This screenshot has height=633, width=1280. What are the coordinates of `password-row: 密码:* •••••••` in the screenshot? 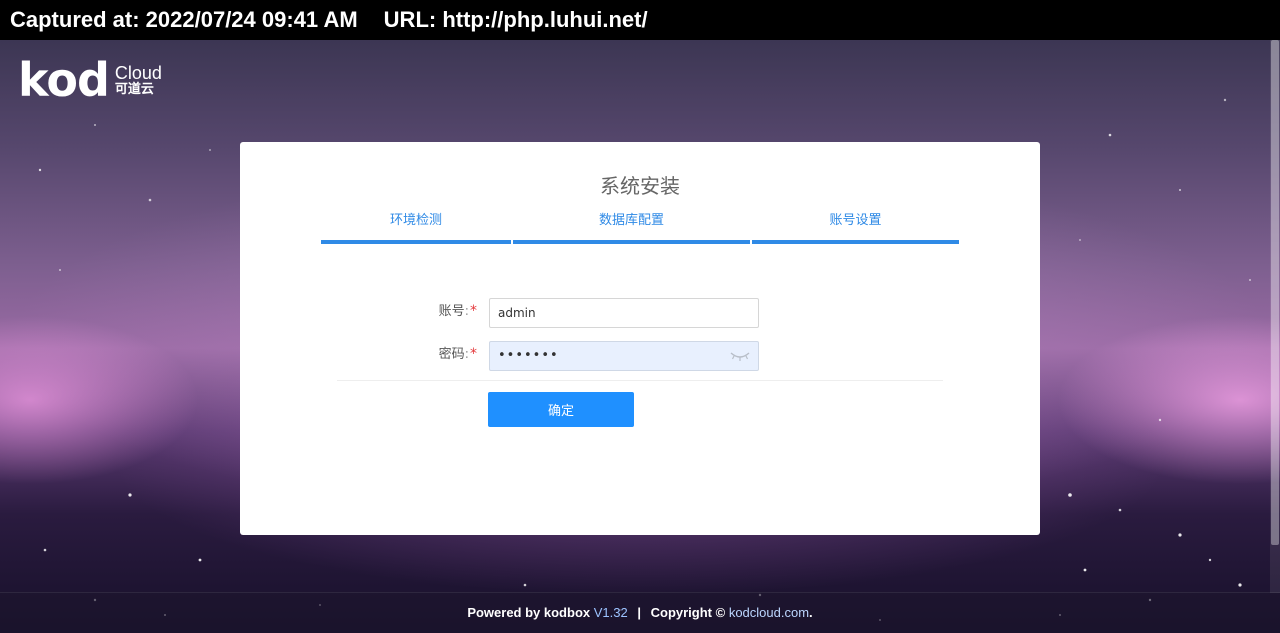 It's located at (640, 356).